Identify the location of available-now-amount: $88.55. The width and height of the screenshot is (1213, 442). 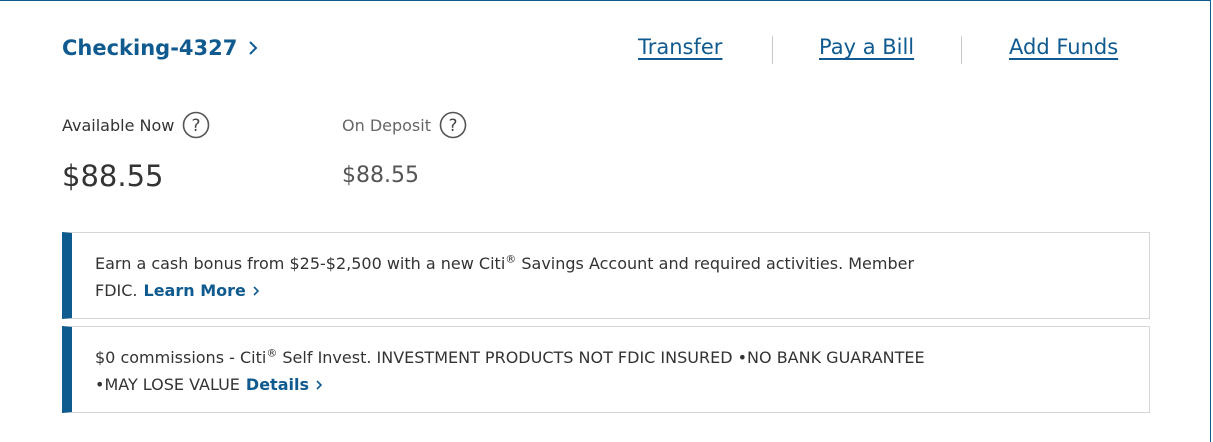
(113, 176).